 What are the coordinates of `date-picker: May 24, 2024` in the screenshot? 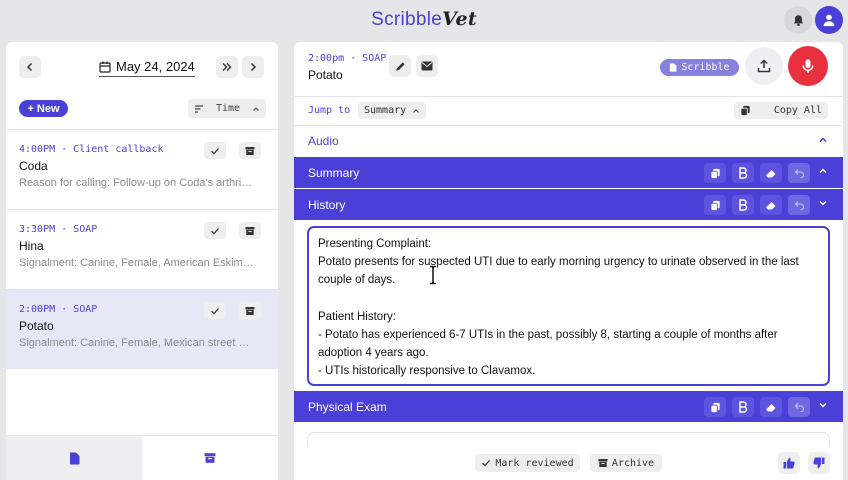 It's located at (147, 68).